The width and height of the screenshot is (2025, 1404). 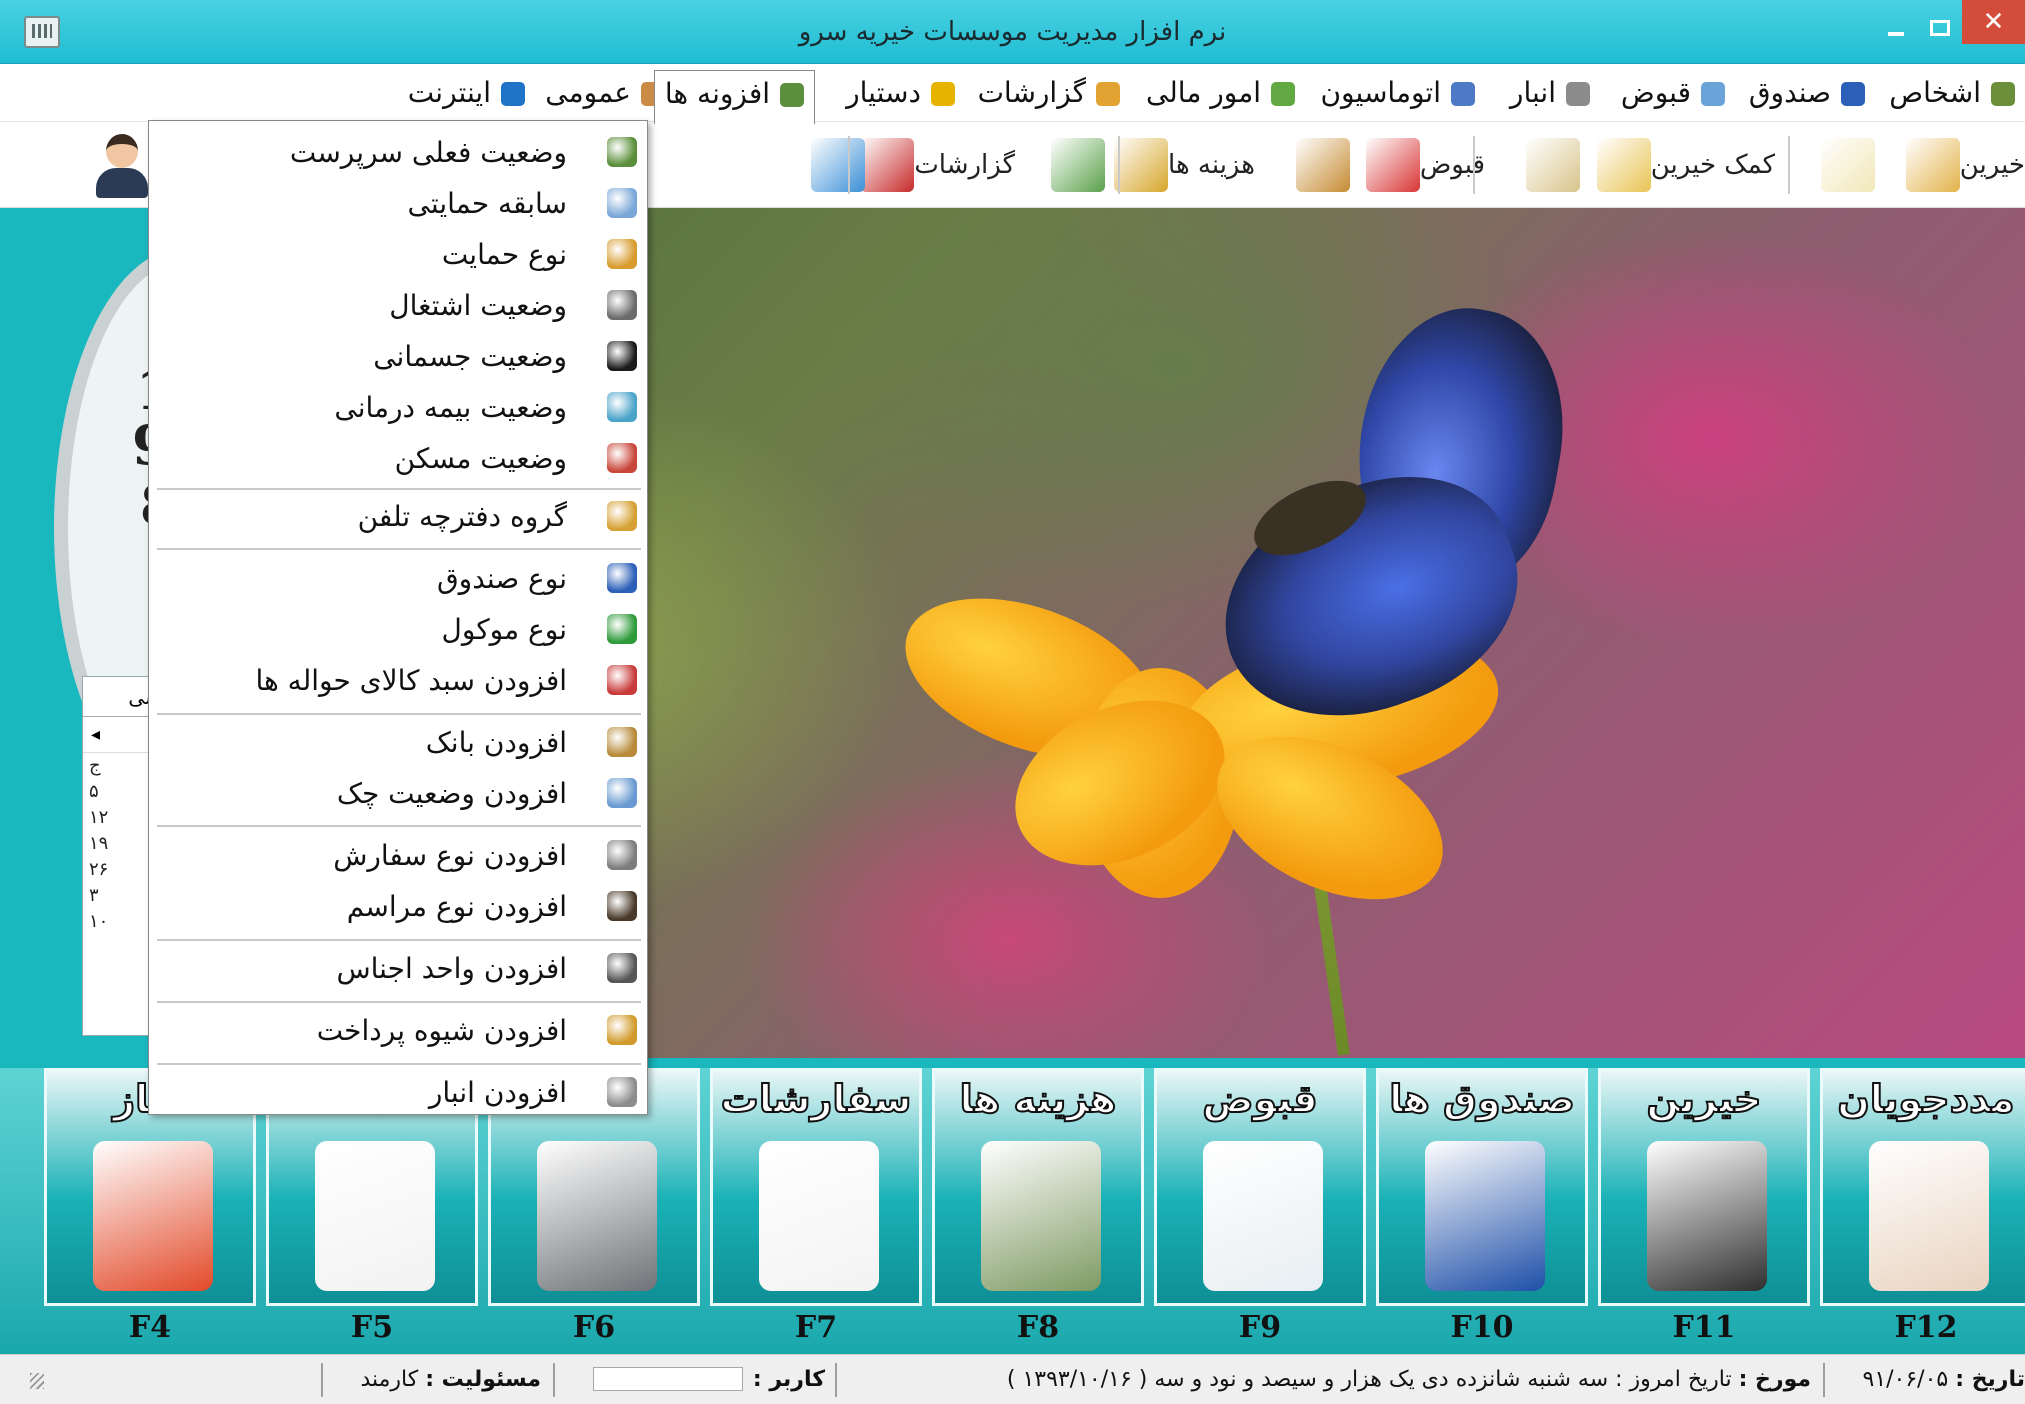 I want to click on stamp-icon, so click(x=1323, y=165).